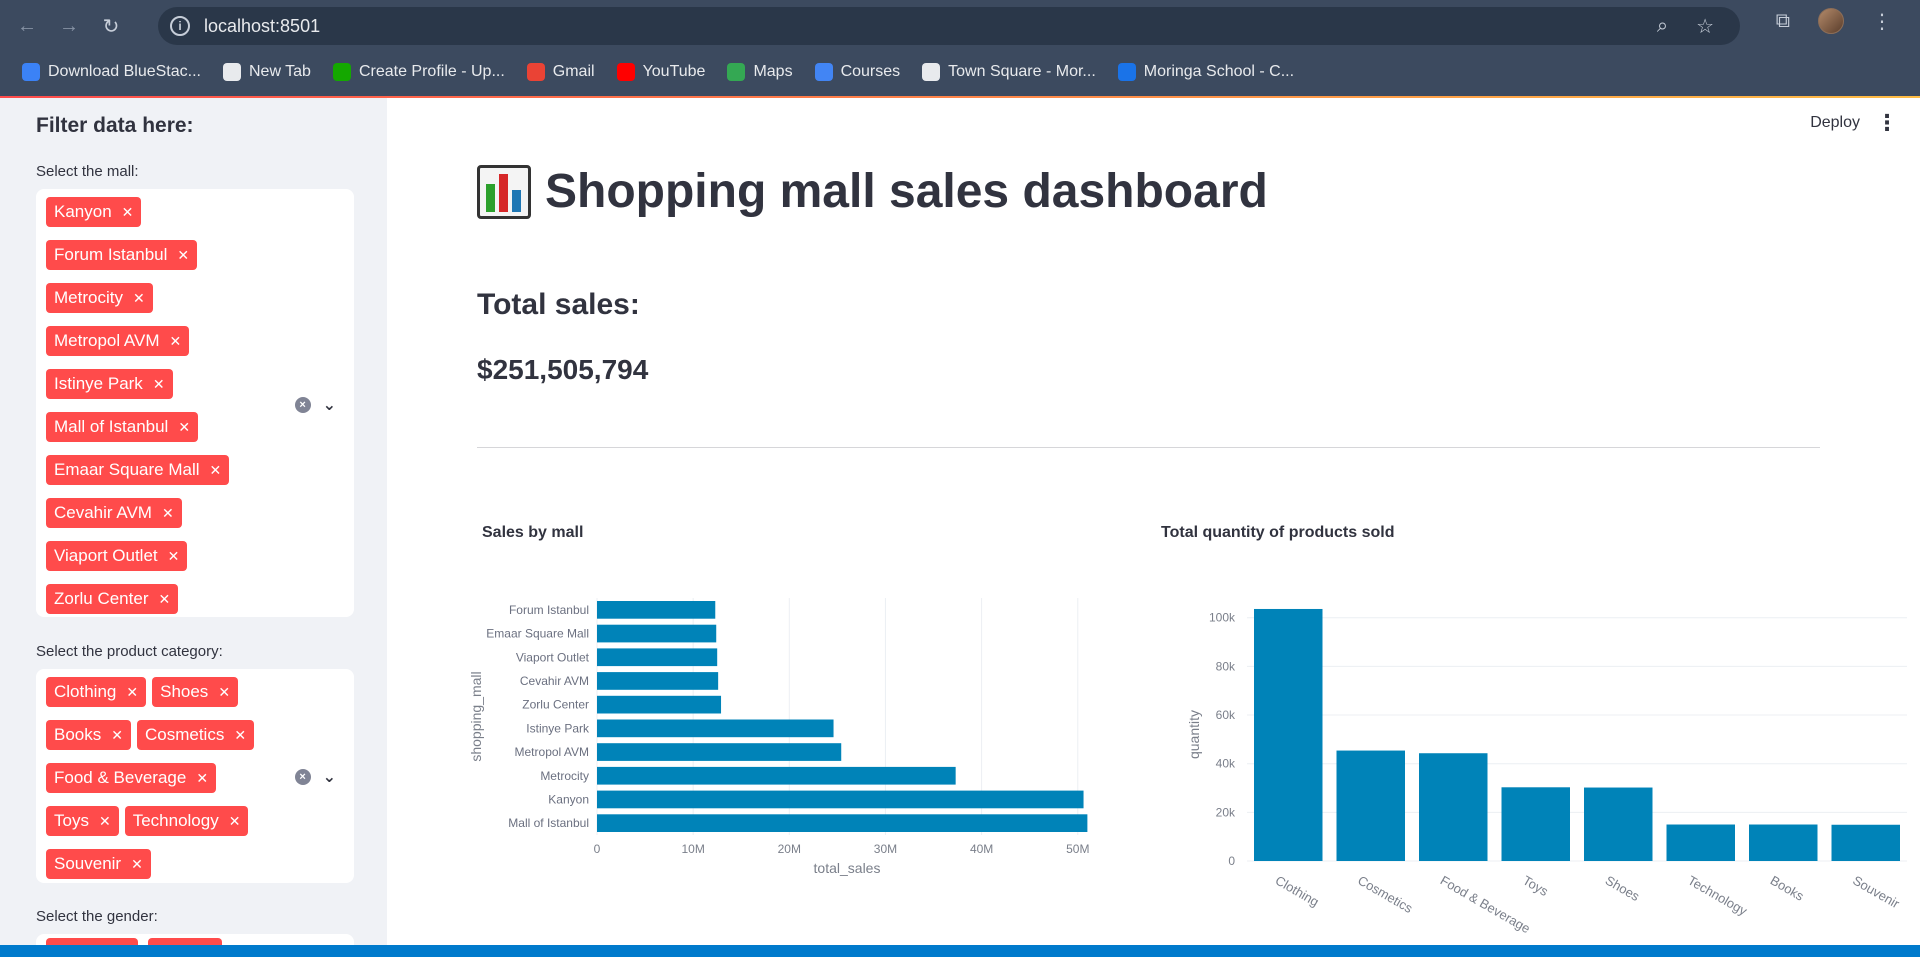 The height and width of the screenshot is (957, 1920). What do you see at coordinates (97, 916) in the screenshot?
I see `gender-filter-label: Select the gender:` at bounding box center [97, 916].